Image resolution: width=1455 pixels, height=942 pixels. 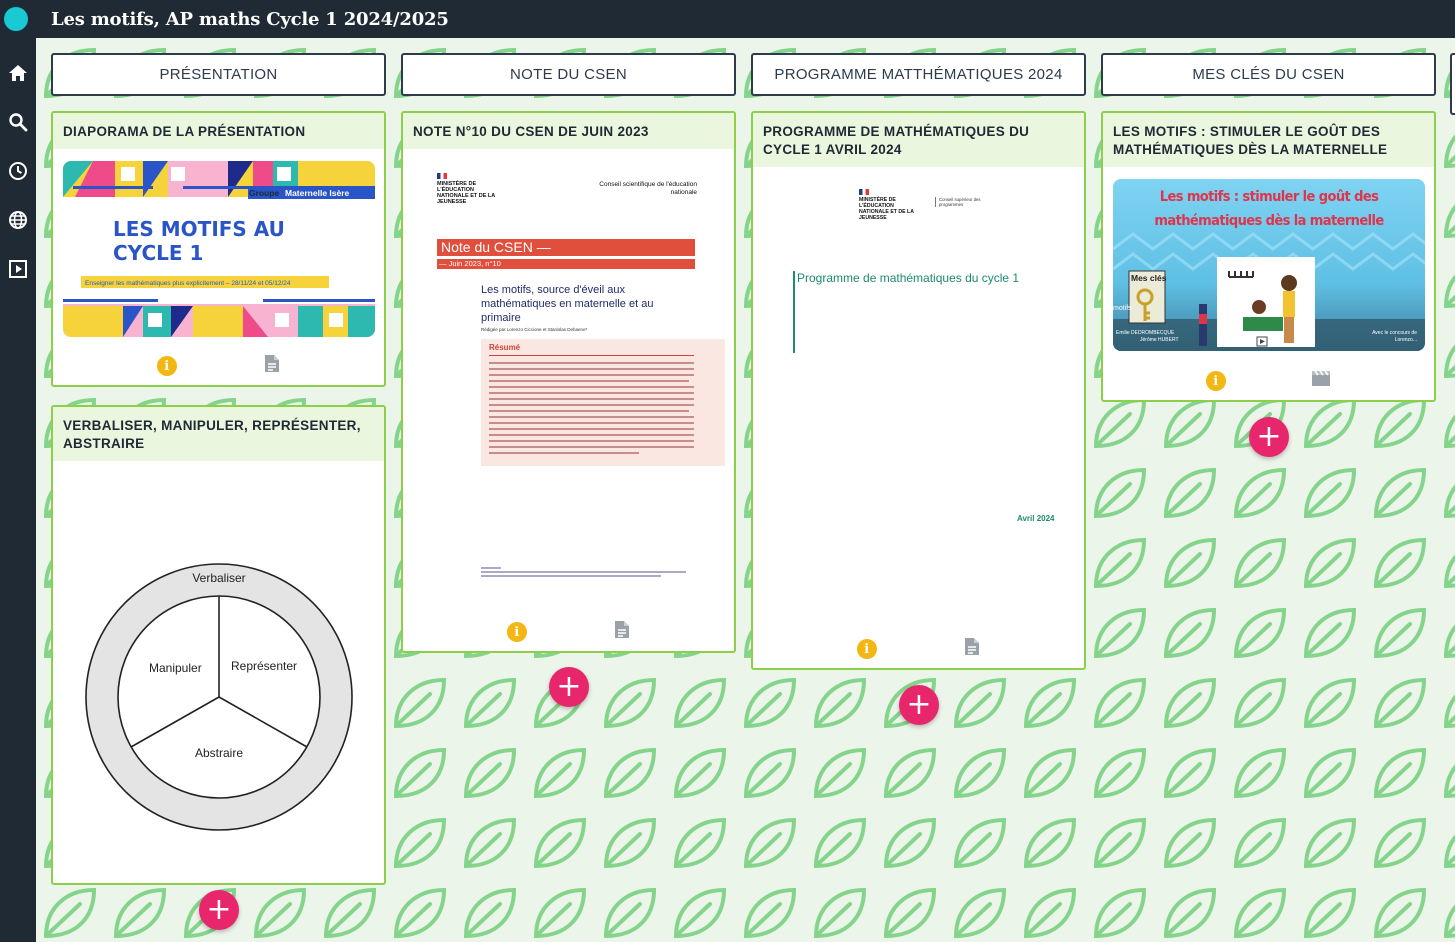 I want to click on column-header: Mes clés du CSEN, so click(x=1268, y=74).